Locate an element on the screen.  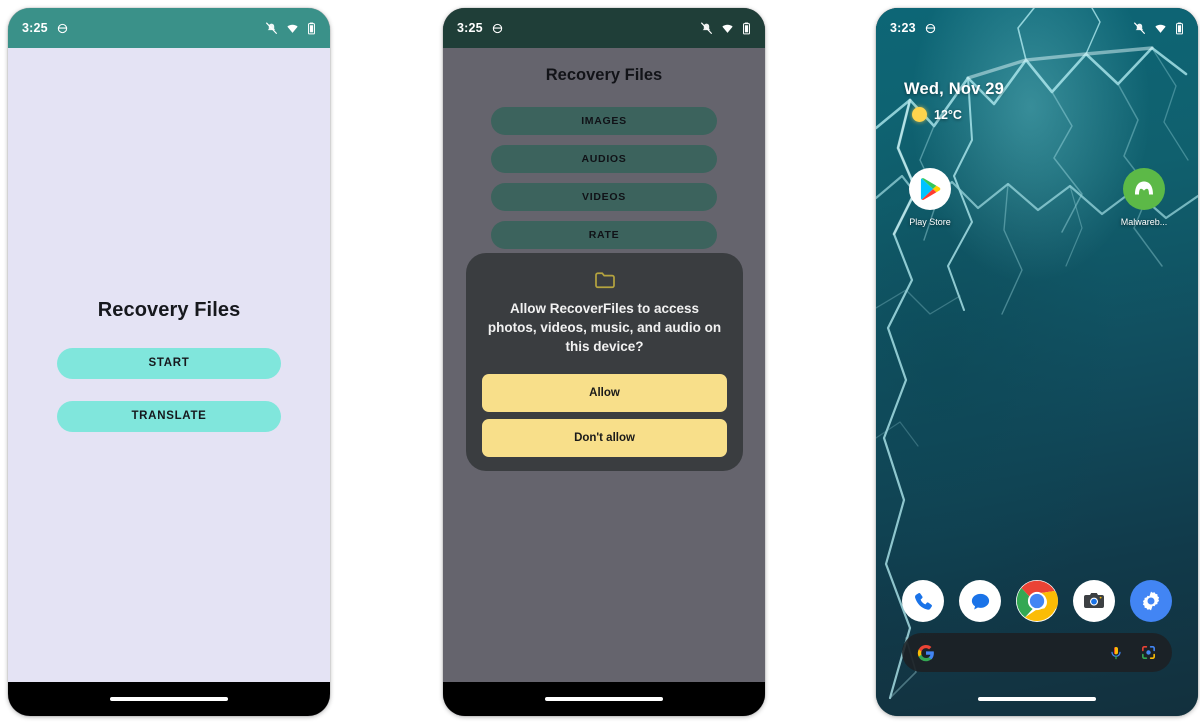
search-bar-actions is located at coordinates (1132, 653).